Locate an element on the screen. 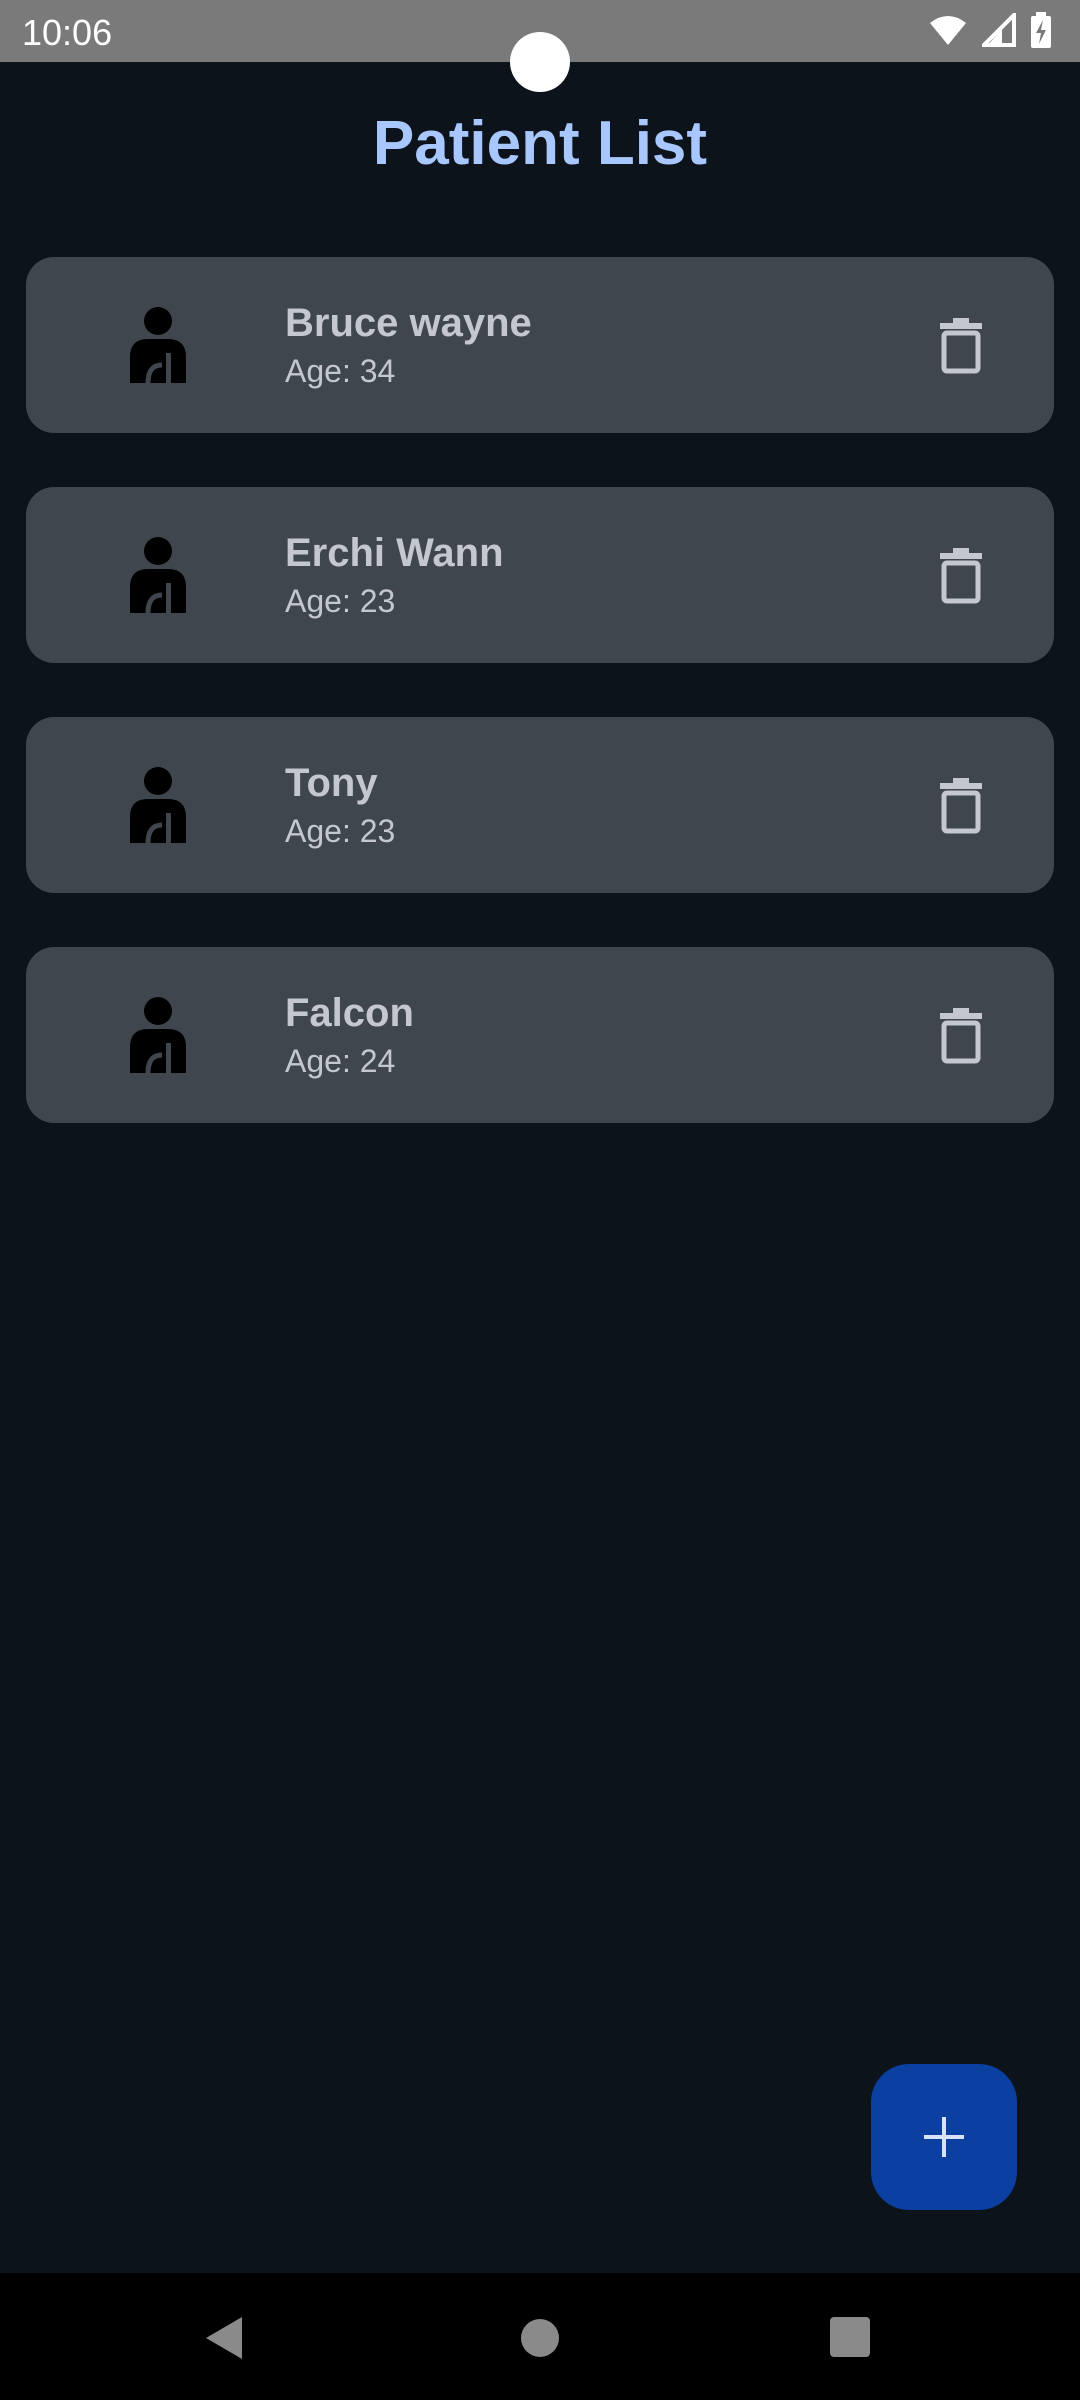 This screenshot has height=2400, width=1080. patient-age: Age: 24 is located at coordinates (340, 1061).